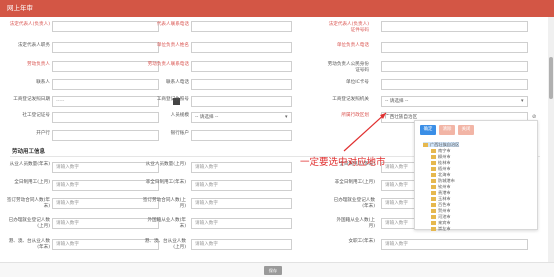 The width and height of the screenshot is (554, 277). I want to click on tree-city-item: 桂林市, so click(441, 162).